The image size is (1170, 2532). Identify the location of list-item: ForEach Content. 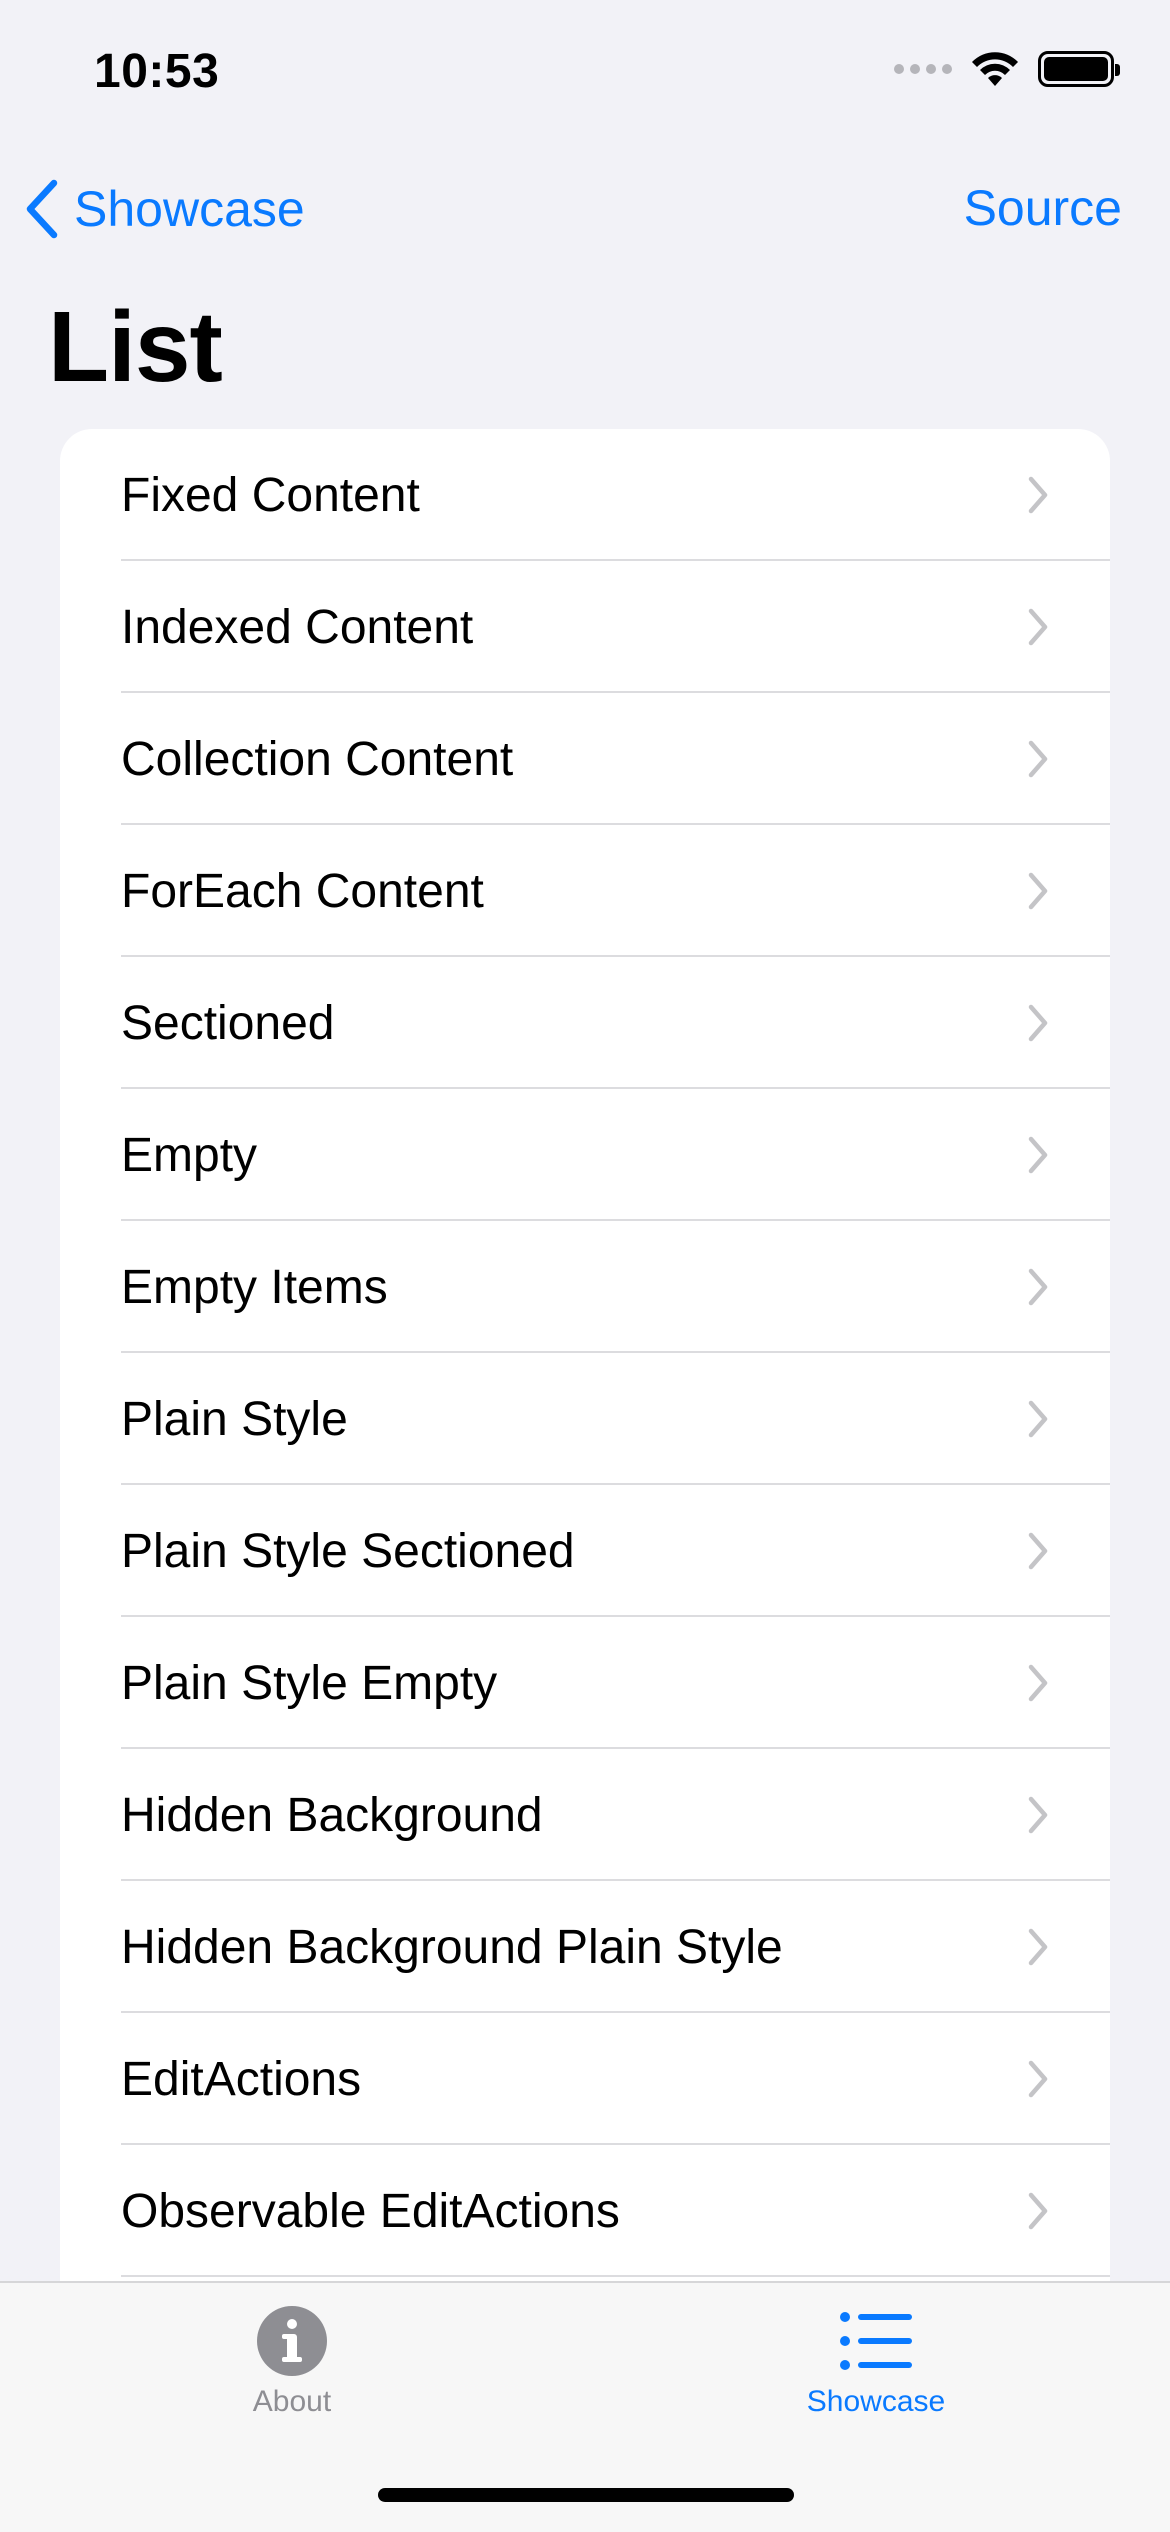
(585, 891).